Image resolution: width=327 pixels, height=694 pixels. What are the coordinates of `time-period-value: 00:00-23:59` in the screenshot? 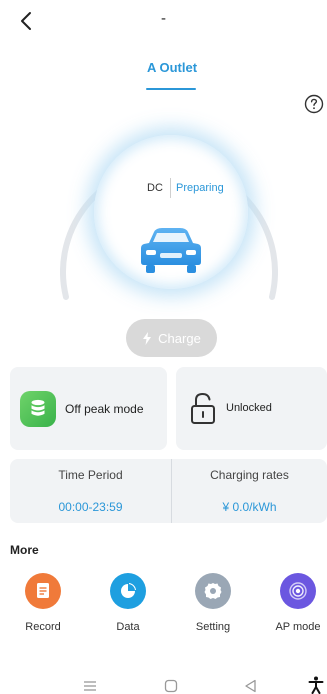 It's located at (90, 507).